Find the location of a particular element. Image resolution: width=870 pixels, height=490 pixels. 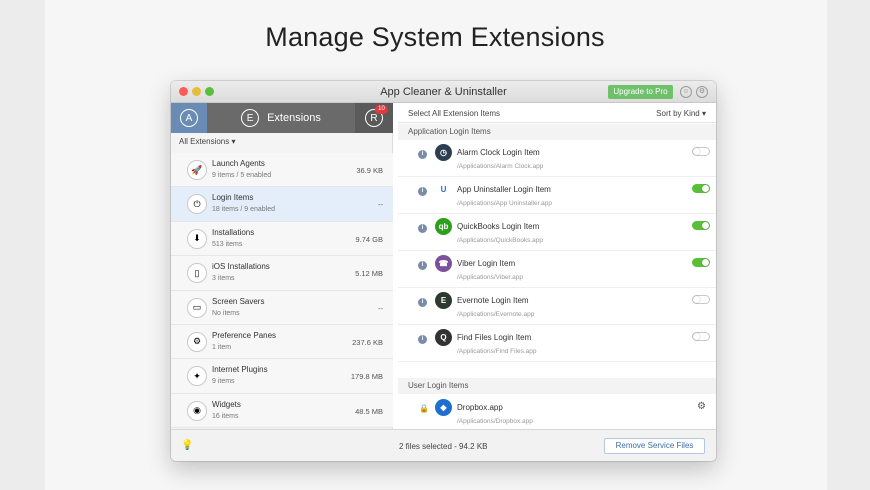

extension-type-name: Screen Savers is located at coordinates (238, 301).